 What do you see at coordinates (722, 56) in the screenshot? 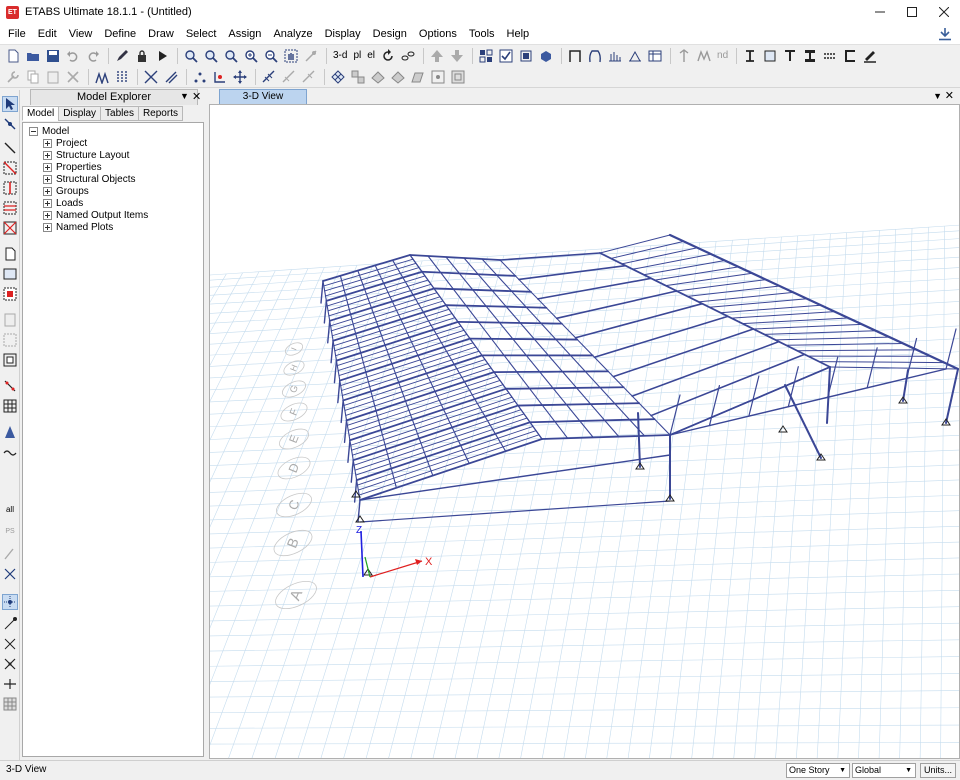
I see `node-labels-button: nd` at bounding box center [722, 56].